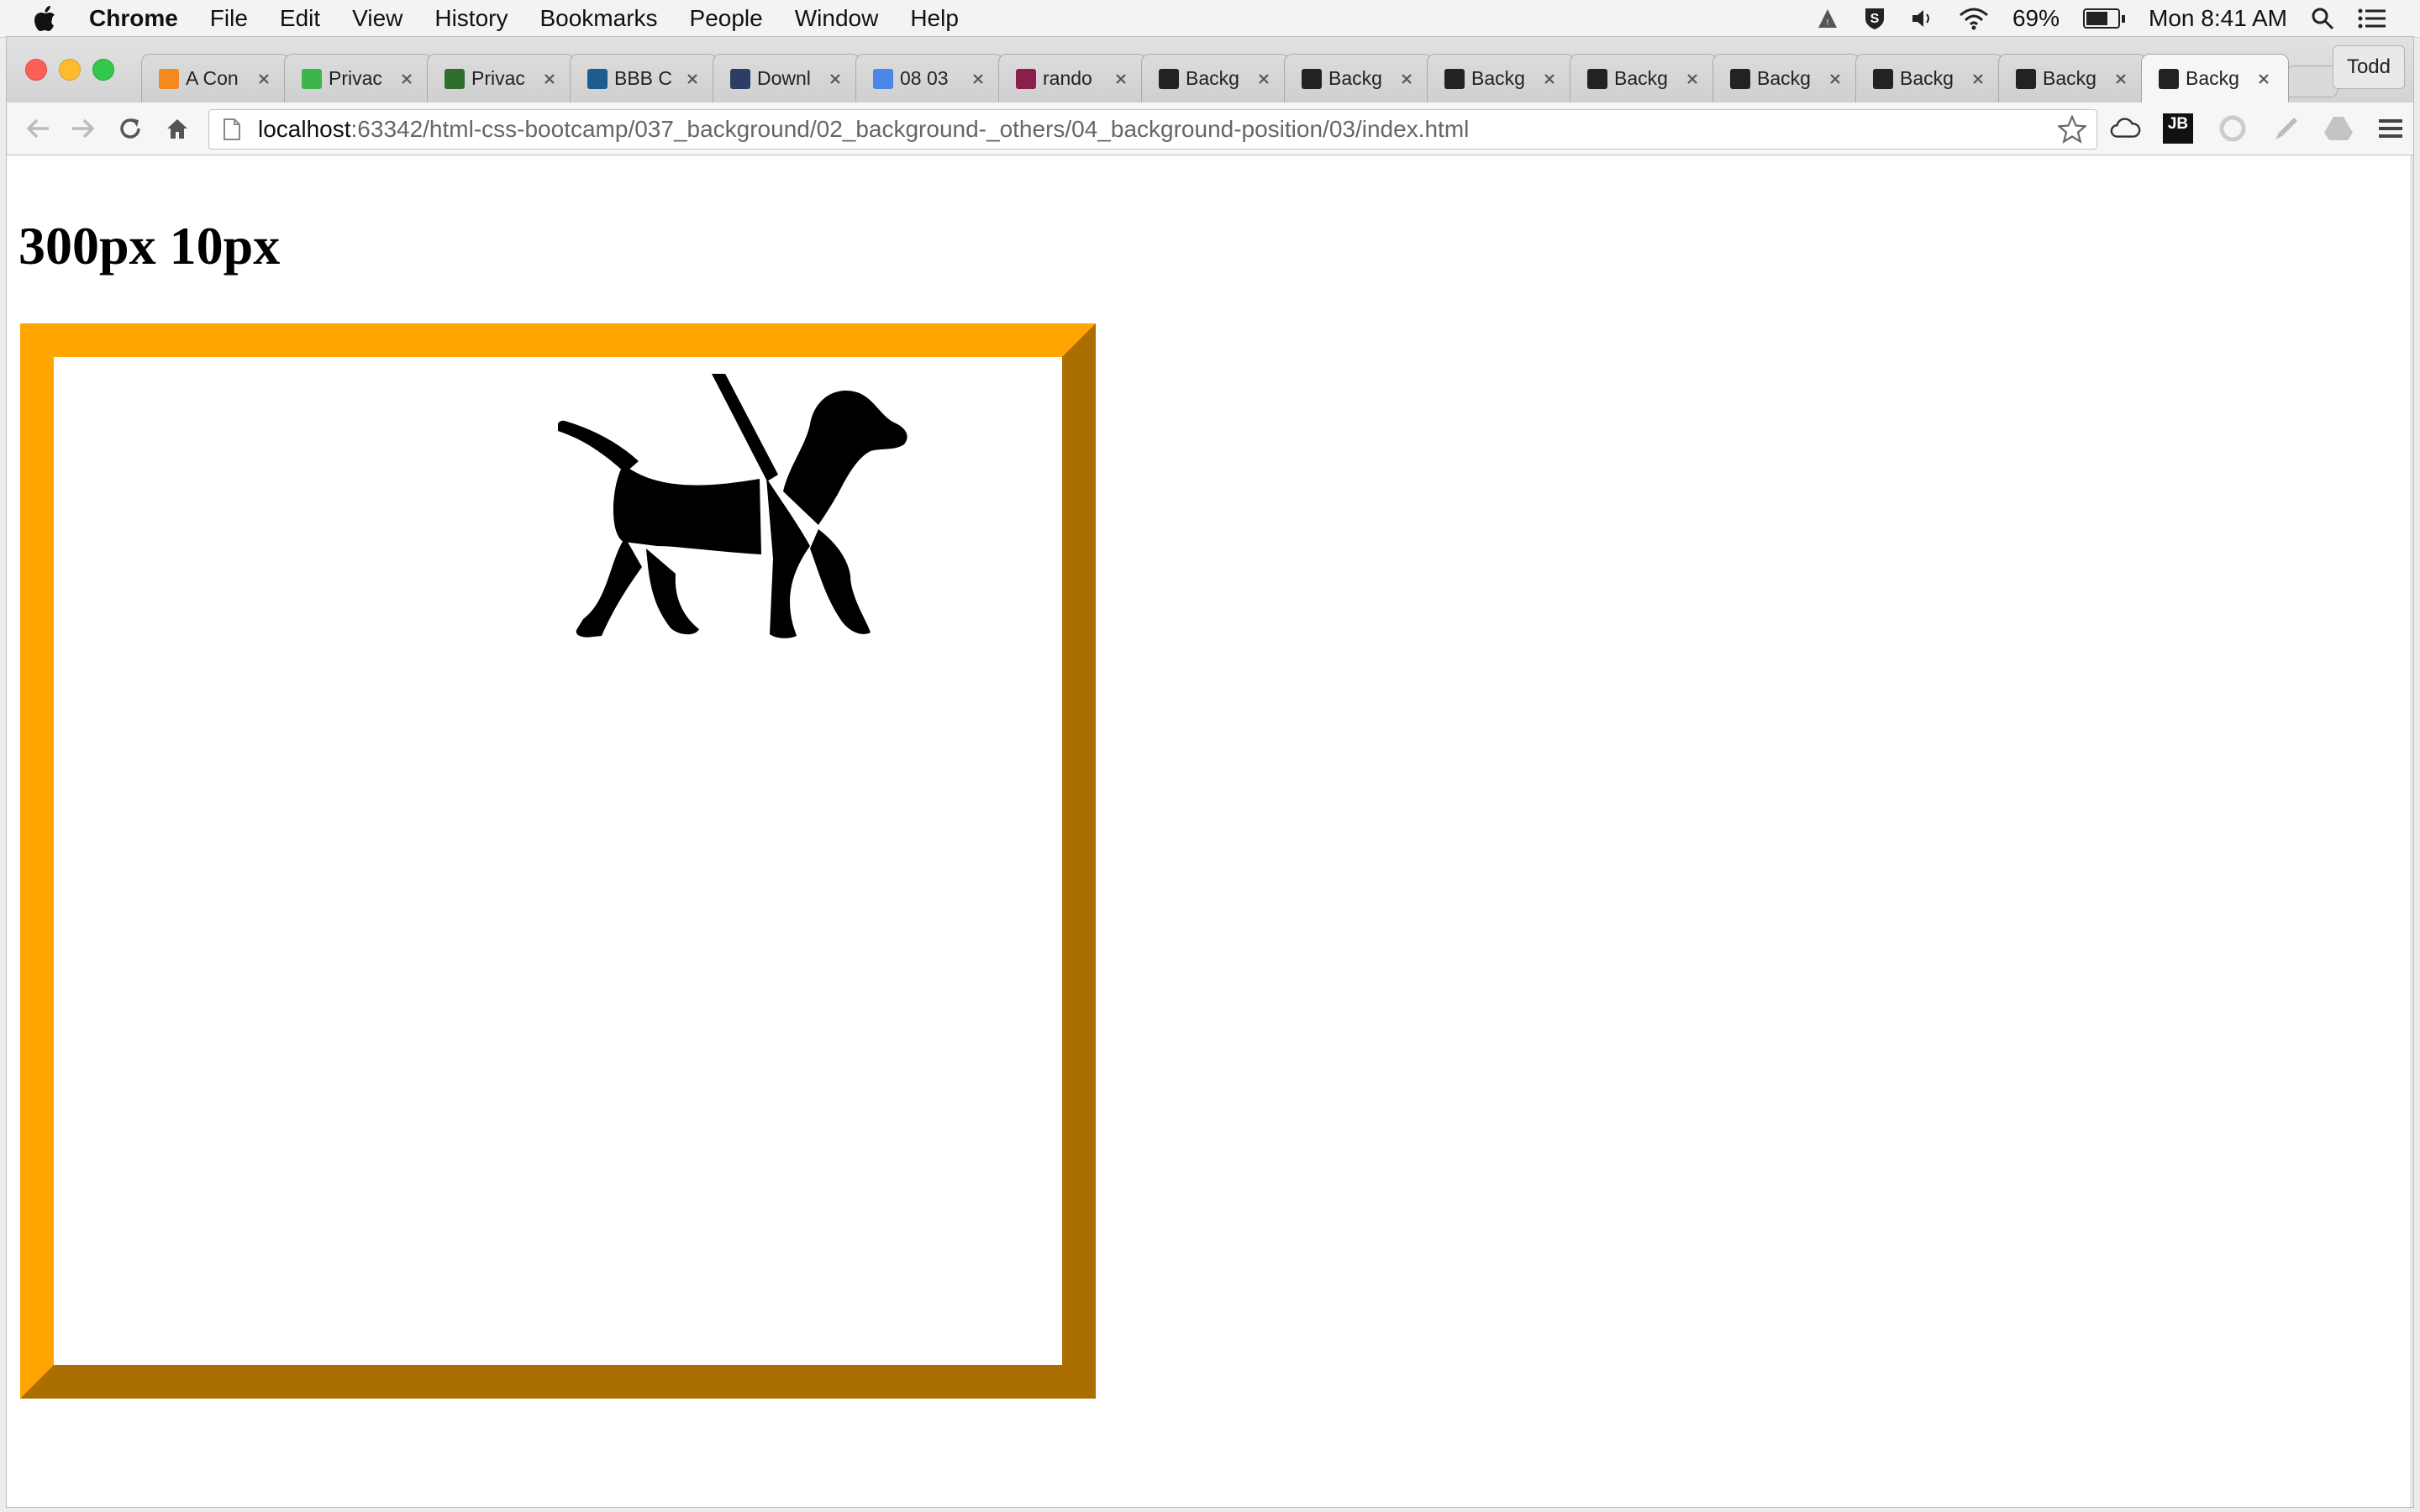 Image resolution: width=2420 pixels, height=1512 pixels. What do you see at coordinates (597, 78) in the screenshot?
I see `bbb-torch-icon` at bounding box center [597, 78].